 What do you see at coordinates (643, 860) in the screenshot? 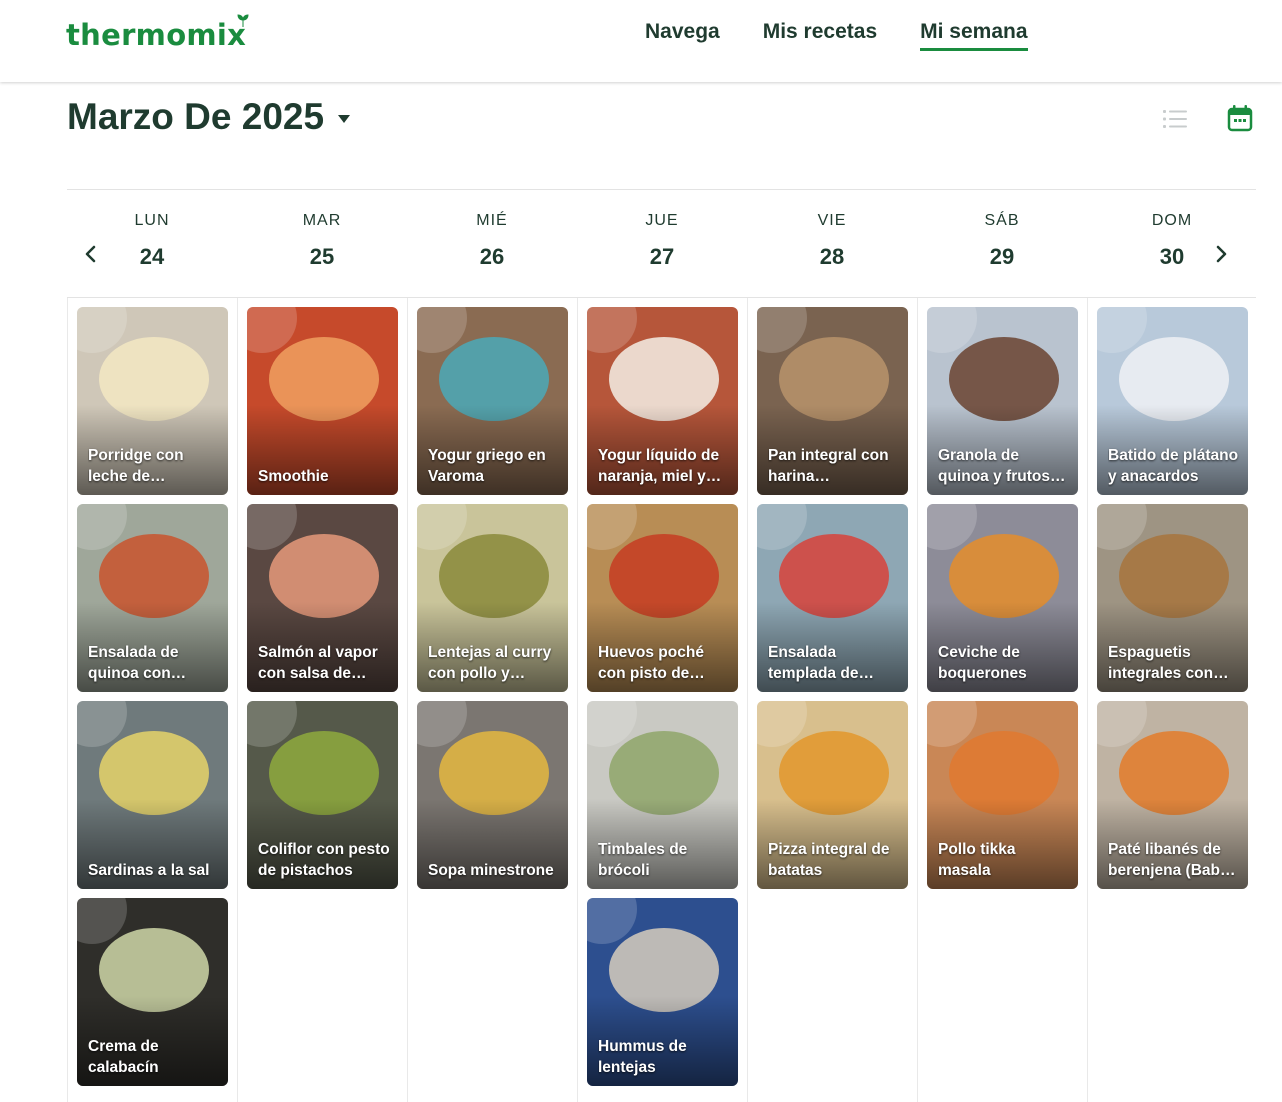
I see `recipe-title: Timbales de brócoli` at bounding box center [643, 860].